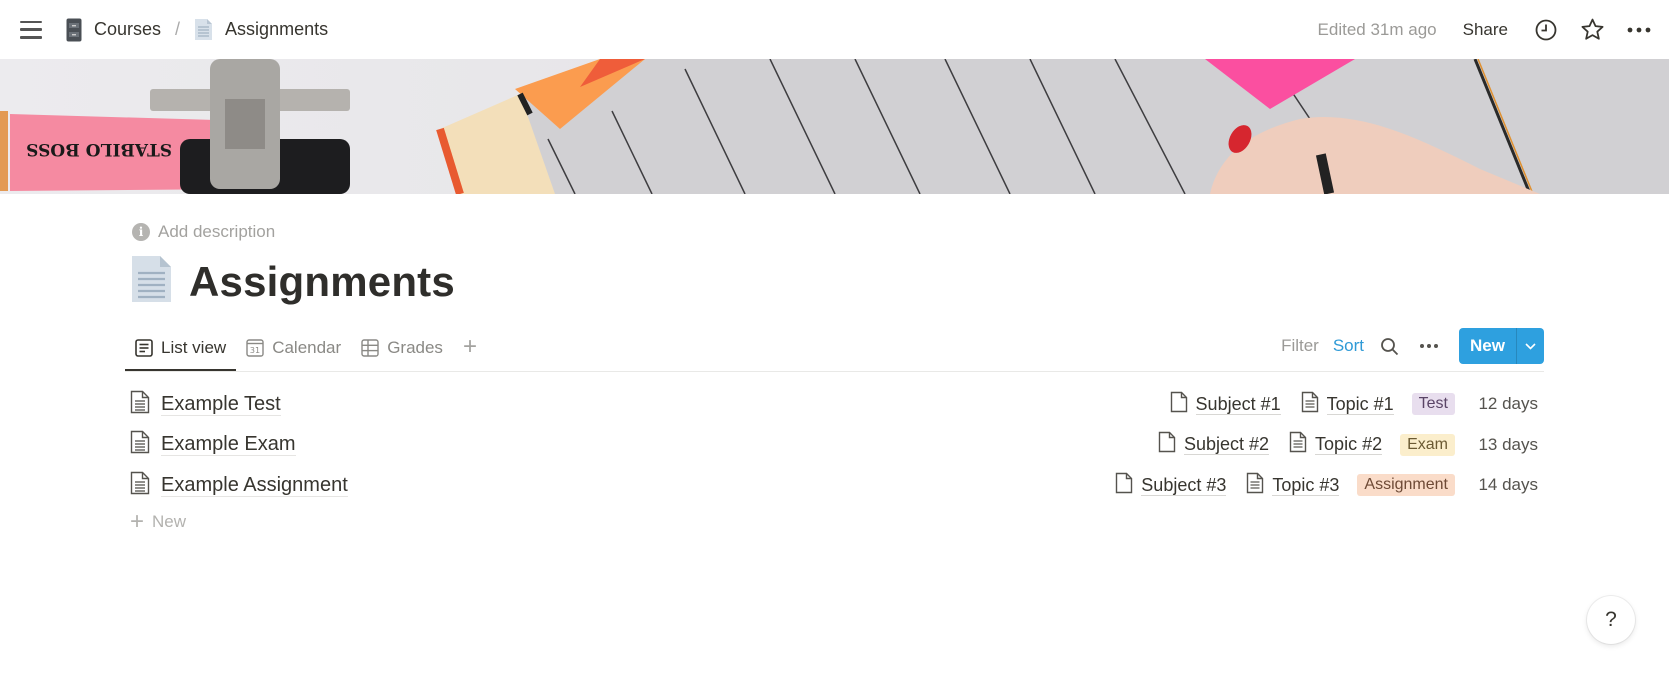  I want to click on type-tag: Exam, so click(1427, 444).